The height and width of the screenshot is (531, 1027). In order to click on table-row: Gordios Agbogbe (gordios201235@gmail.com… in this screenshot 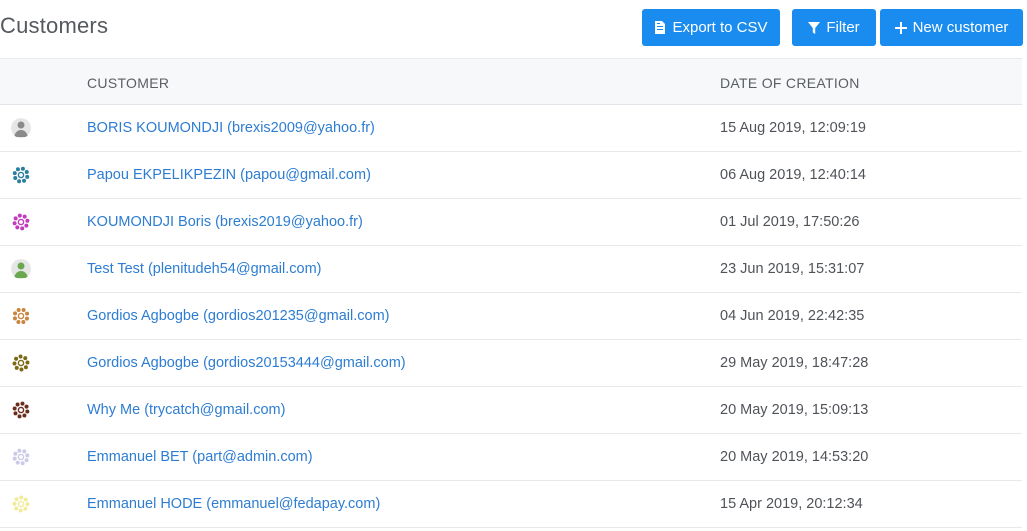, I will do `click(511, 316)`.